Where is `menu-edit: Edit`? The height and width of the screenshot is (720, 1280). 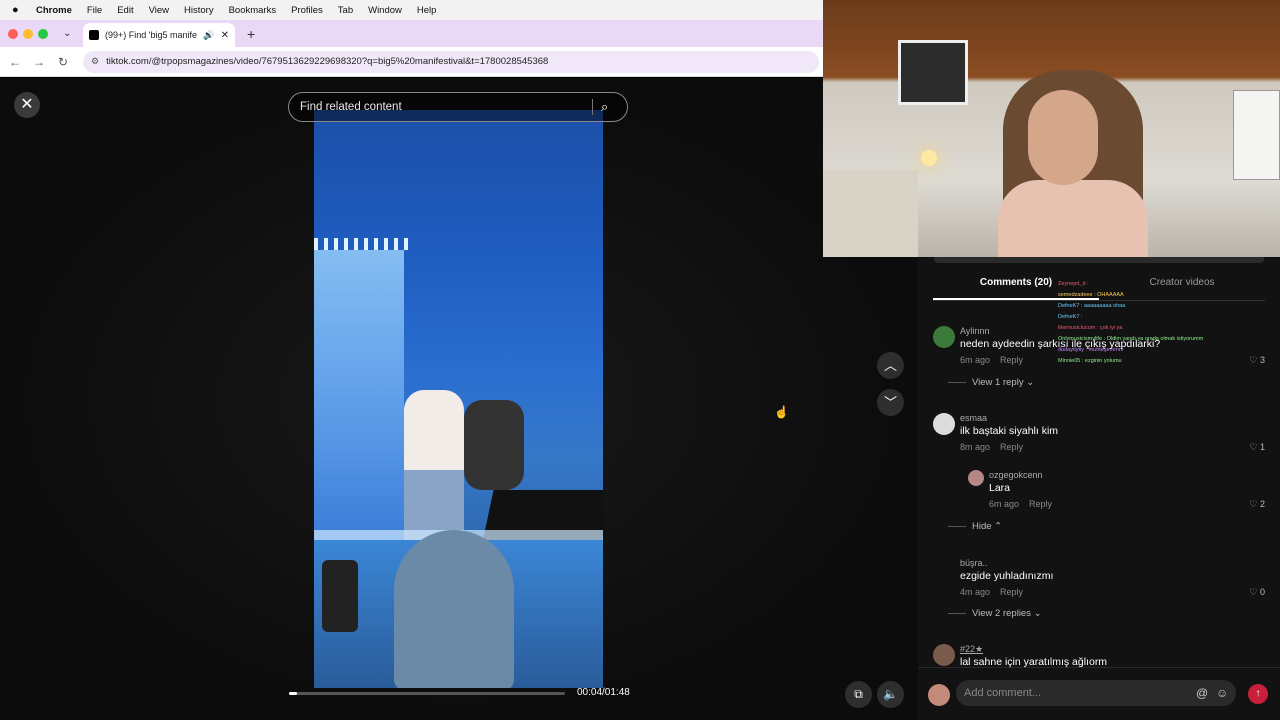
menu-edit: Edit is located at coordinates (125, 10).